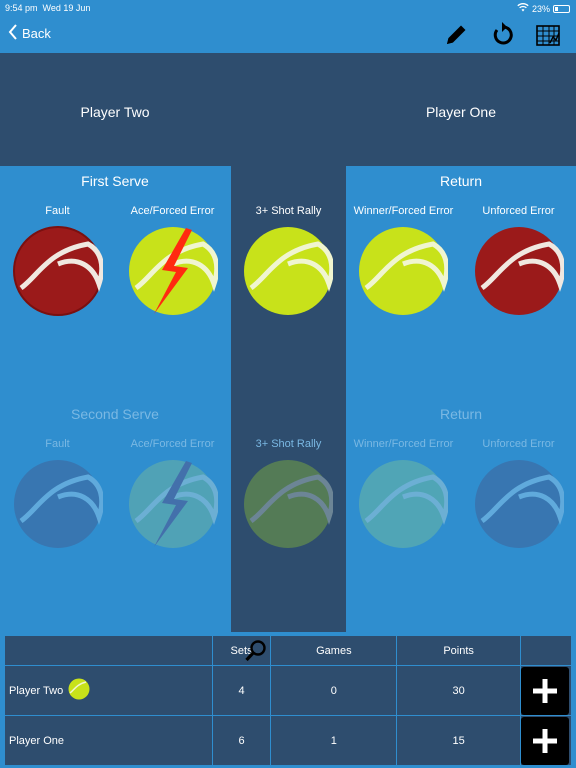 The width and height of the screenshot is (576, 768). Describe the element at coordinates (108, 740) in the screenshot. I see `player-one-name: Player One` at that location.